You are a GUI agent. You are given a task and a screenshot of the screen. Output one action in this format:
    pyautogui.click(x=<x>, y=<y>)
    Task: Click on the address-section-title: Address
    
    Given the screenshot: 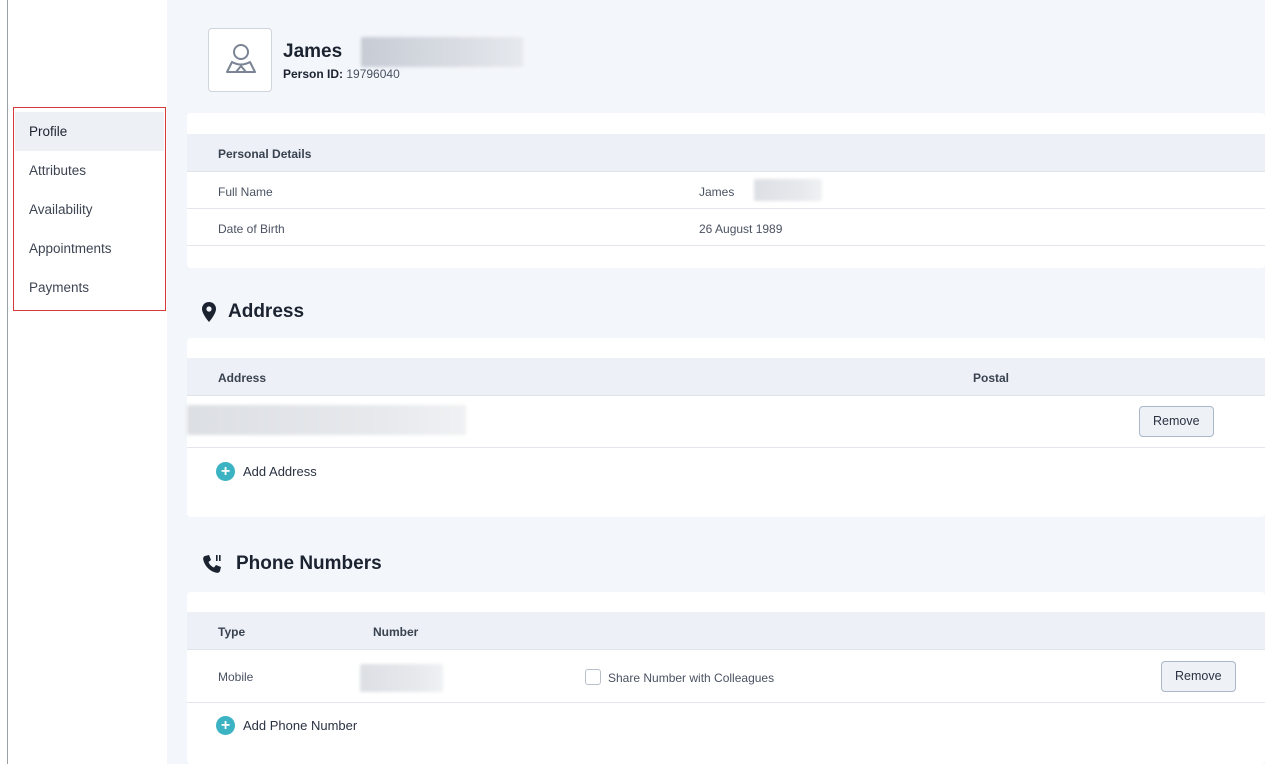 What is the action you would take?
    pyautogui.click(x=253, y=312)
    